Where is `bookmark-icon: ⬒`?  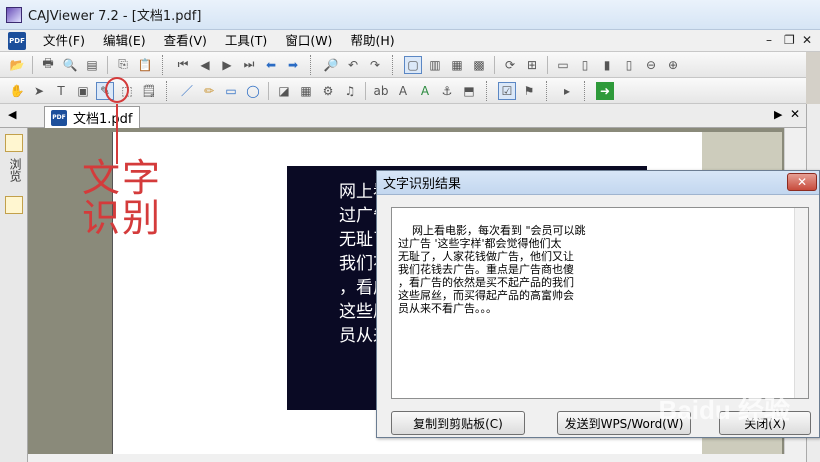 bookmark-icon: ⬒ is located at coordinates (469, 91).